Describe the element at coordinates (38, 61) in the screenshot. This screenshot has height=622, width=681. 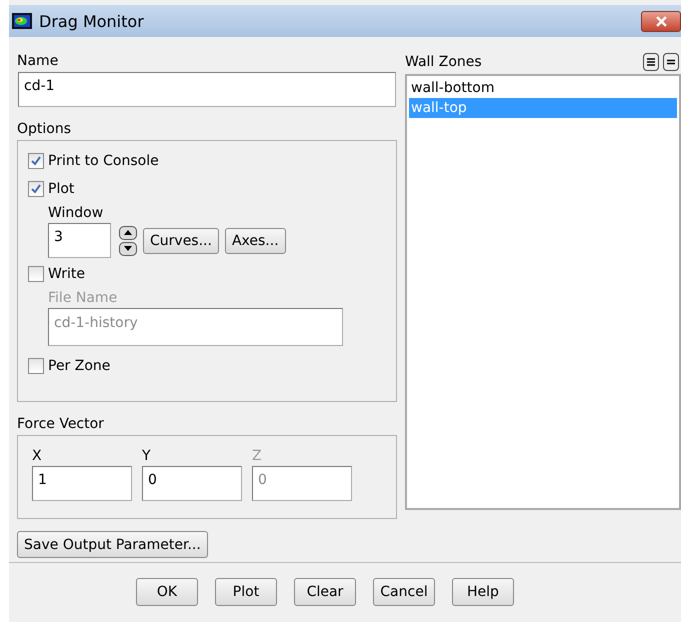
I see `name-label: Name` at that location.